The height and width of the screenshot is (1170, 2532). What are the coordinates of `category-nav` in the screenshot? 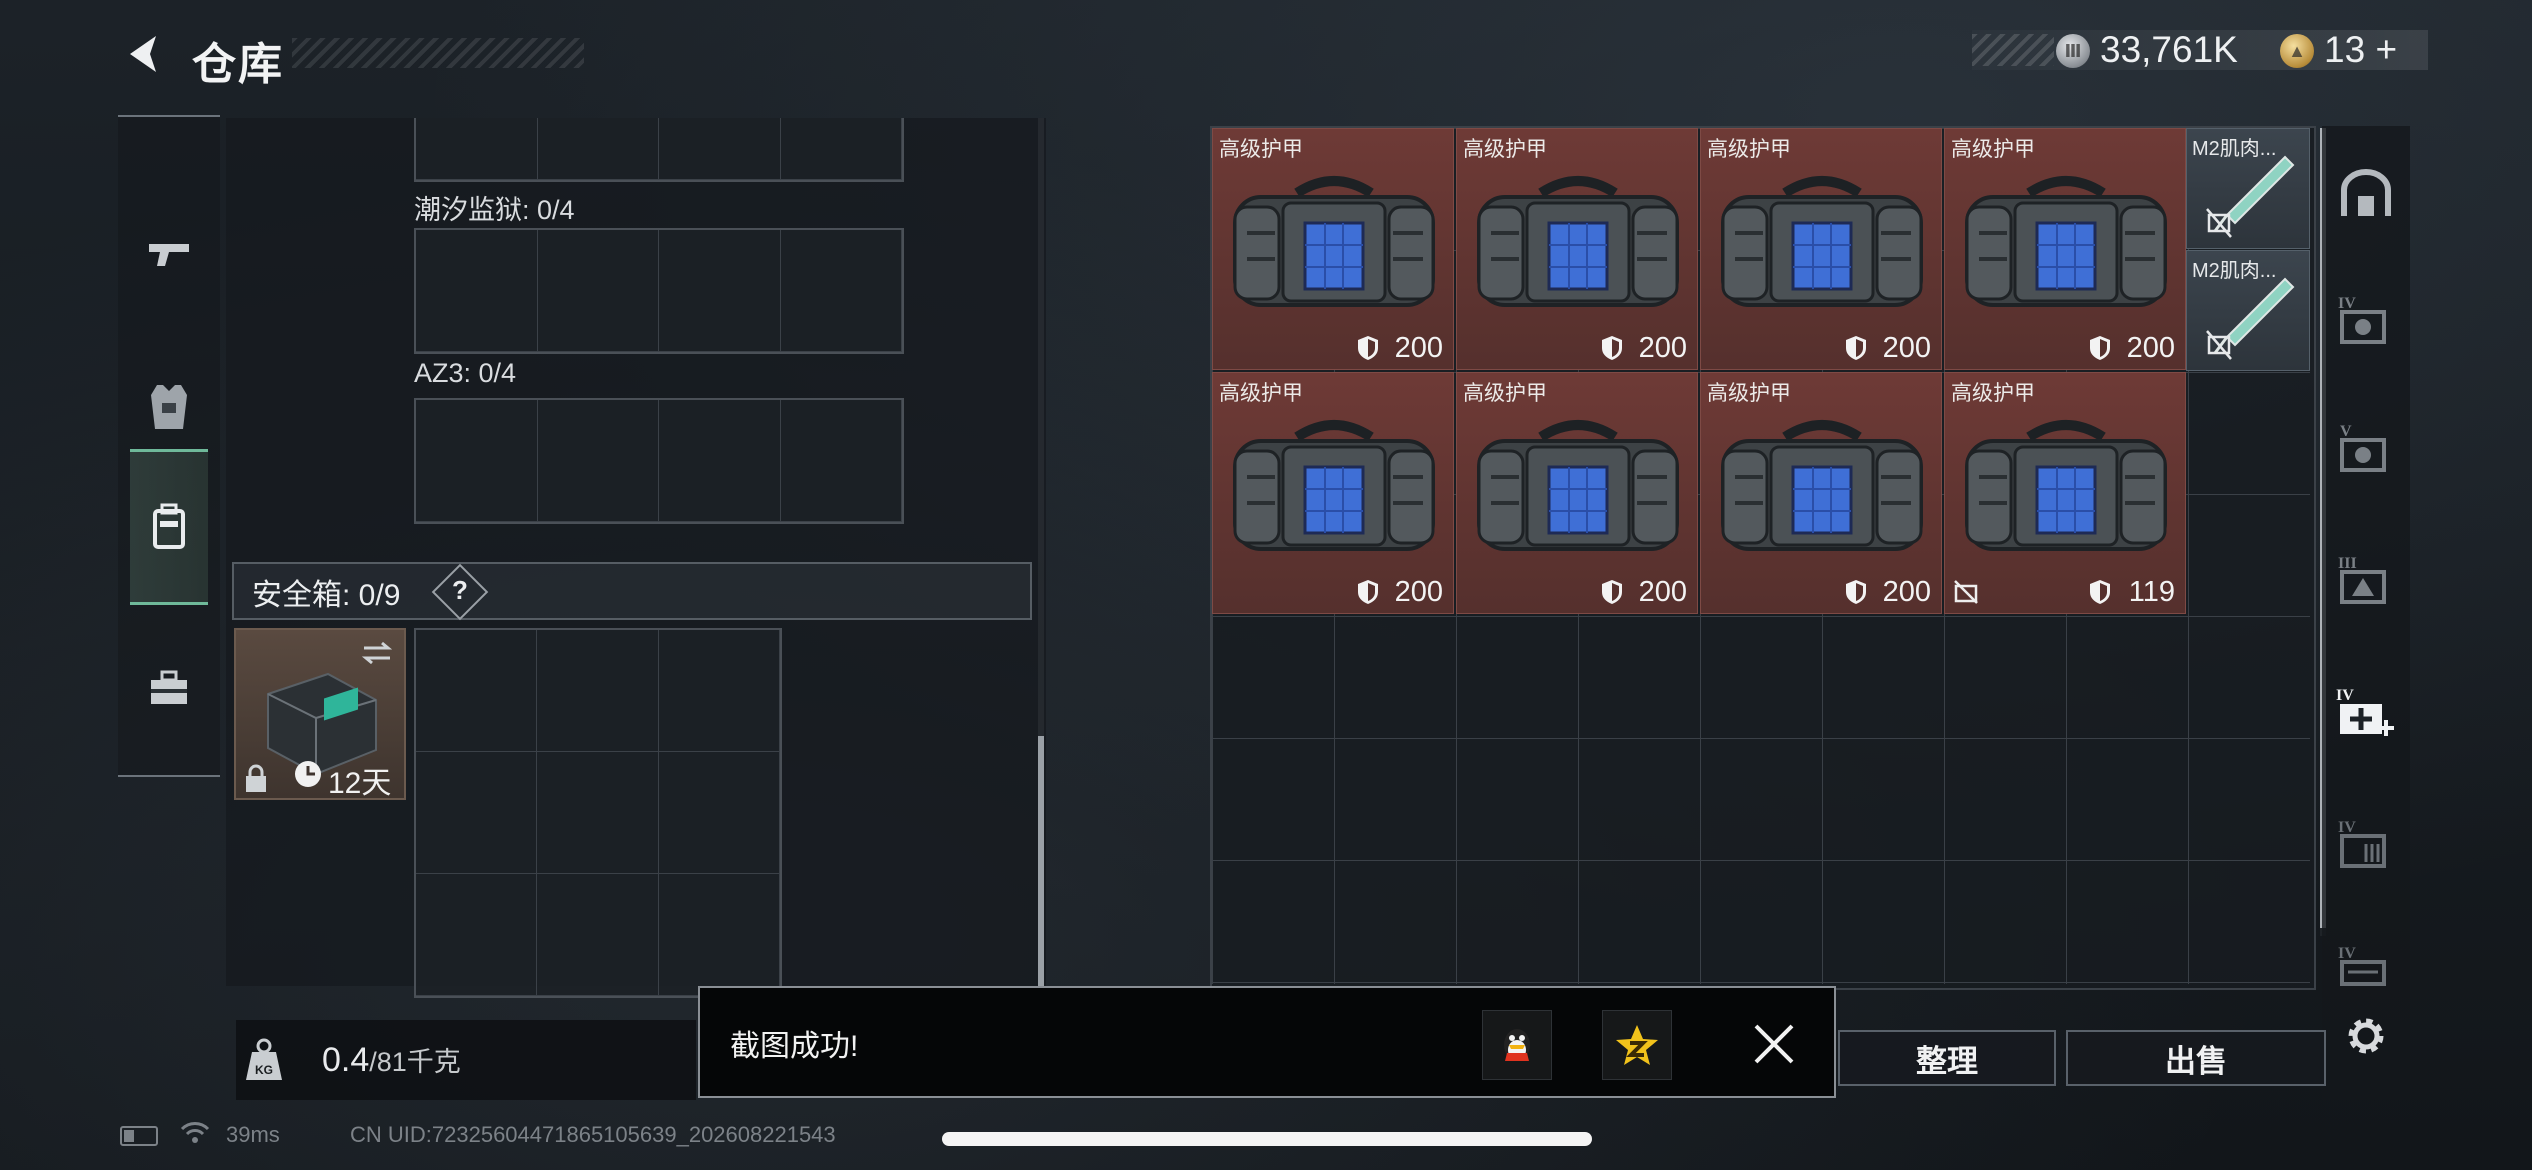 It's located at (169, 446).